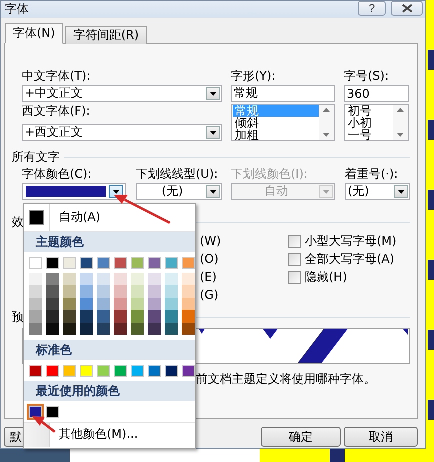 Image resolution: width=434 pixels, height=462 pixels. I want to click on list-item: 初号, so click(369, 111).